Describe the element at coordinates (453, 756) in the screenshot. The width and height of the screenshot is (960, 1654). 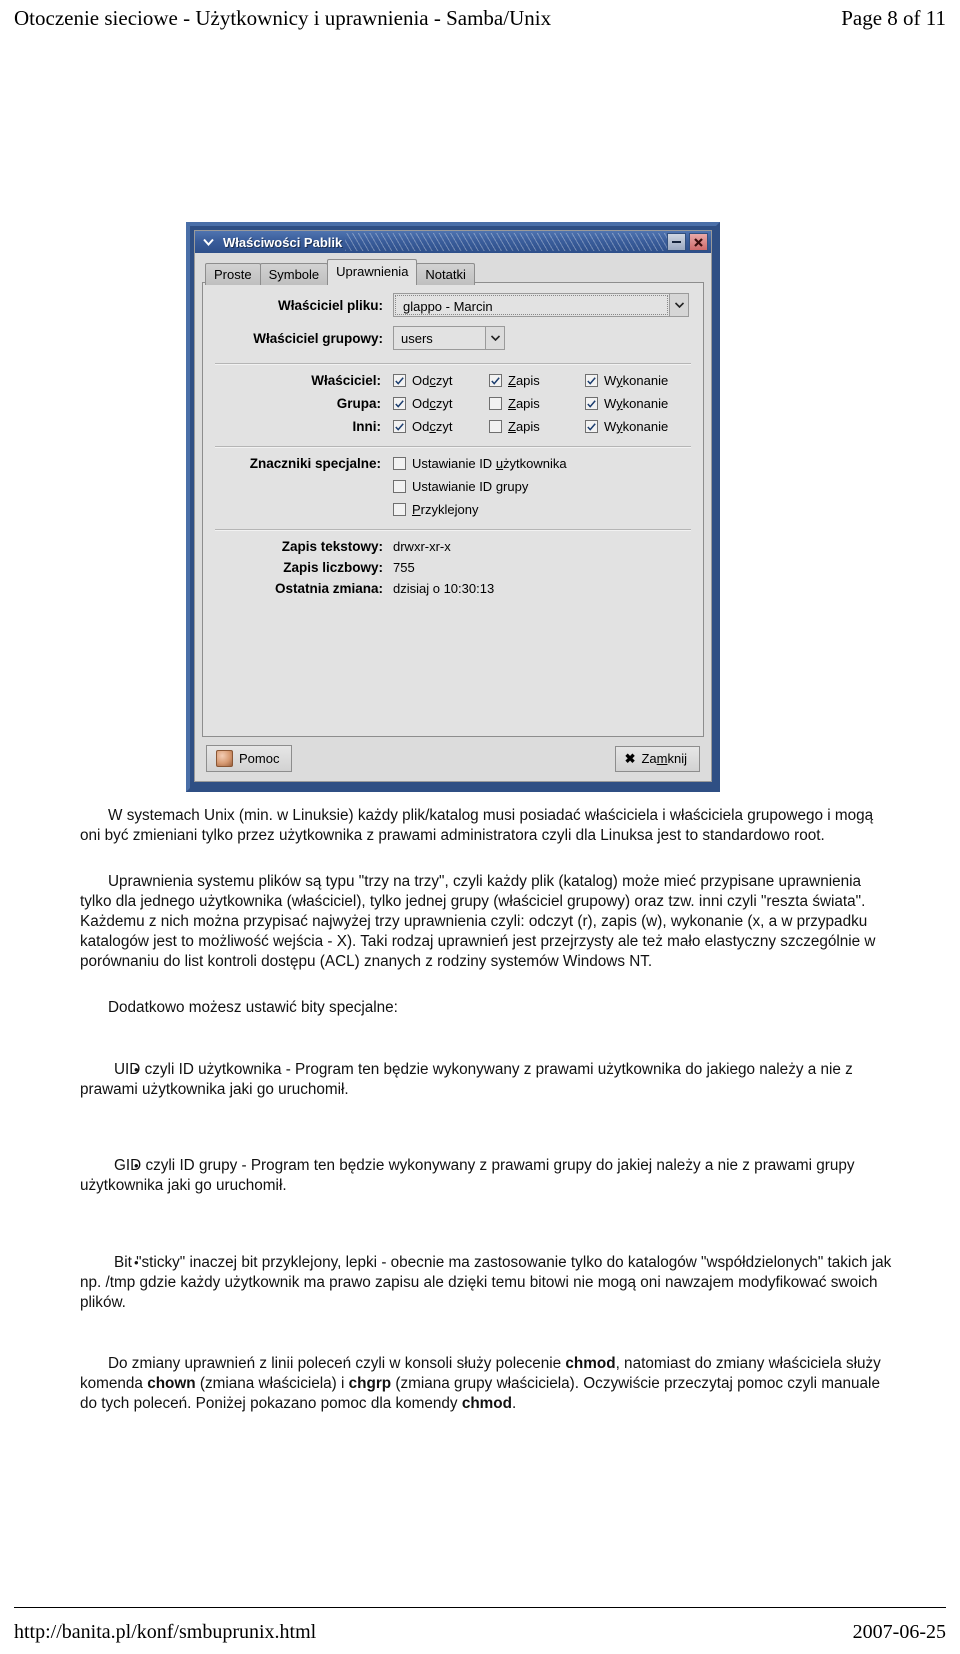
I see `dialog-button-bar: Pomoc ✖ Zamknij` at that location.